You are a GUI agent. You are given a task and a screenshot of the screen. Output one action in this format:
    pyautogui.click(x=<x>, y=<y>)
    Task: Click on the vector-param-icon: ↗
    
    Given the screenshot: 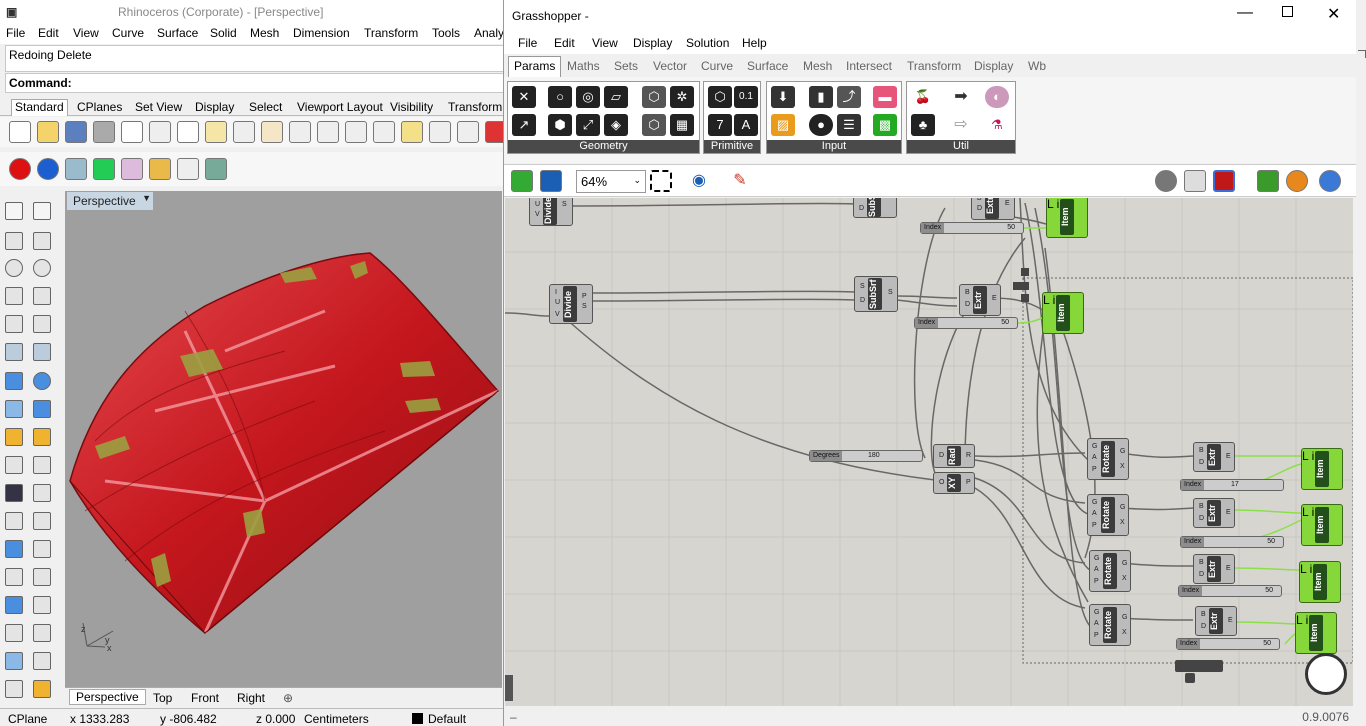 What is the action you would take?
    pyautogui.click(x=524, y=125)
    